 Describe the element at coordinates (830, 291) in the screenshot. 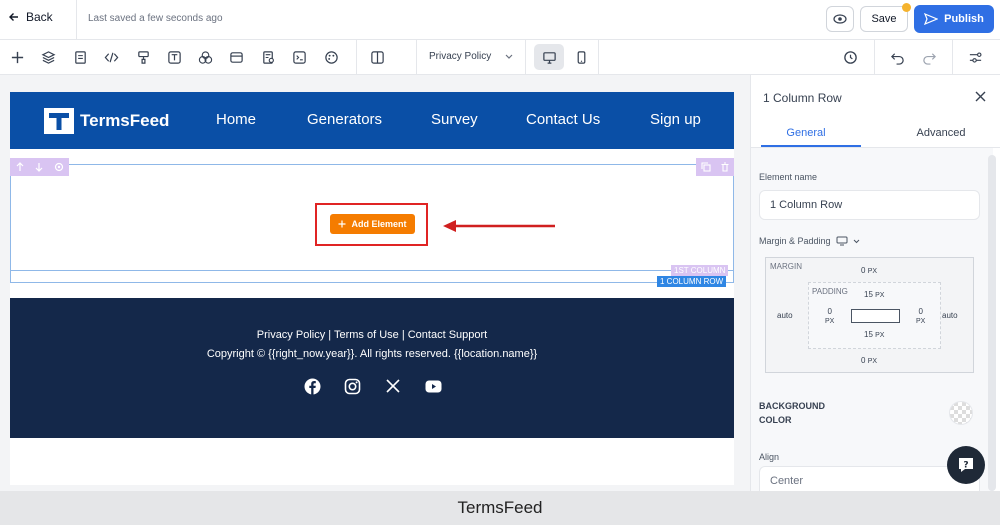

I see `padding-label: PADDING` at that location.